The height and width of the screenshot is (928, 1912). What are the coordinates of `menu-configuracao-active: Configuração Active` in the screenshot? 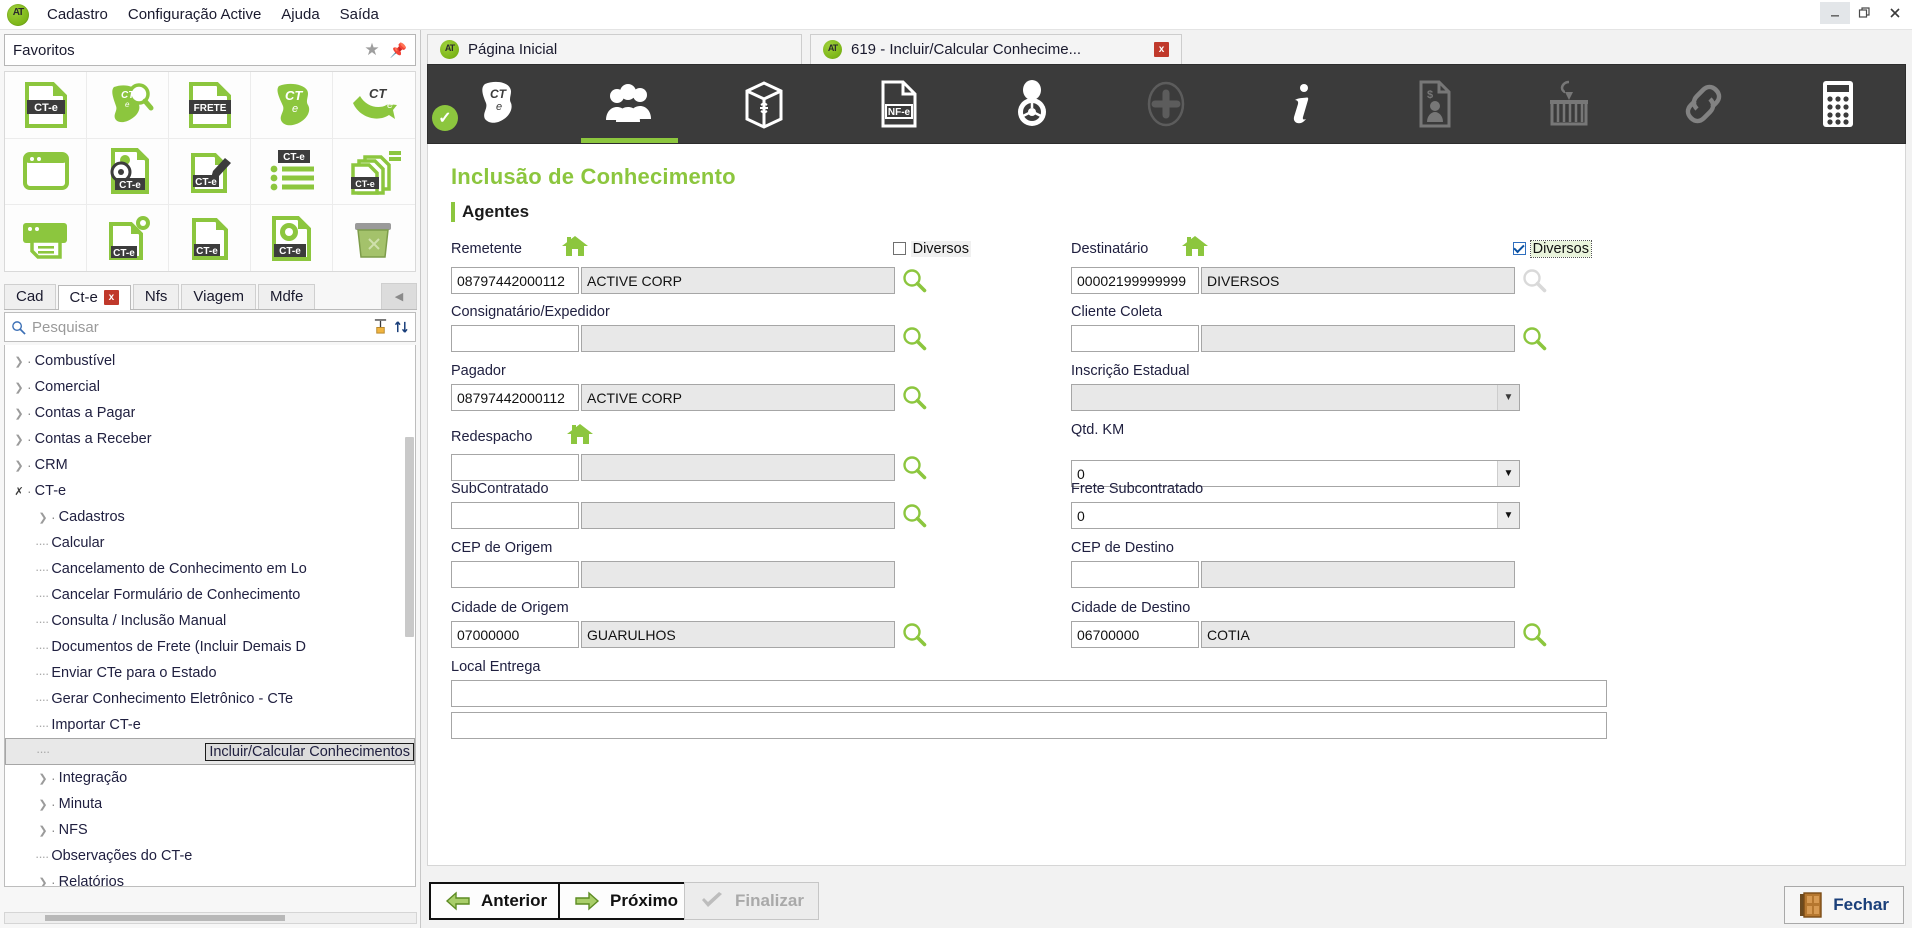 It's located at (194, 14).